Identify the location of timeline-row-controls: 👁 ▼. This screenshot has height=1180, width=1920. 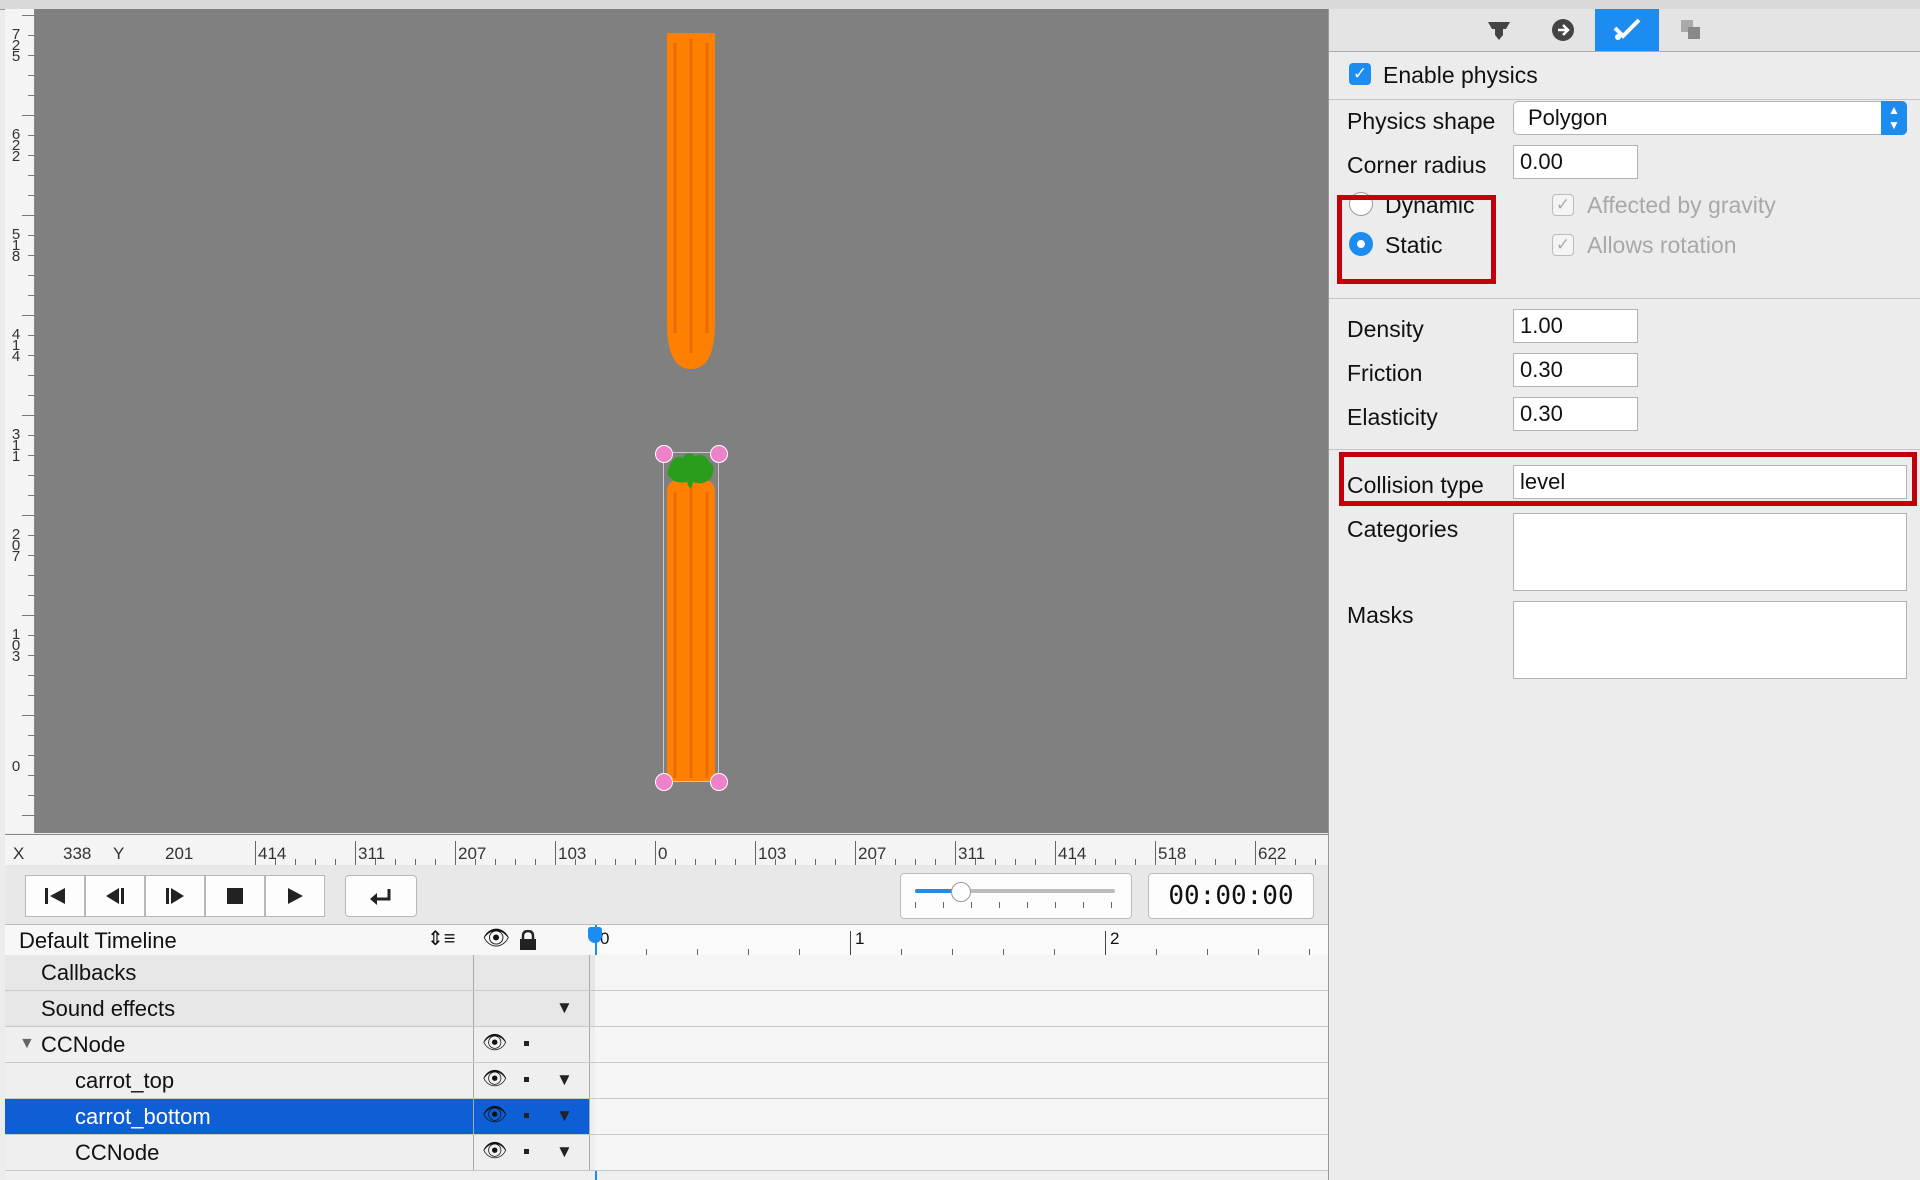
(532, 1116).